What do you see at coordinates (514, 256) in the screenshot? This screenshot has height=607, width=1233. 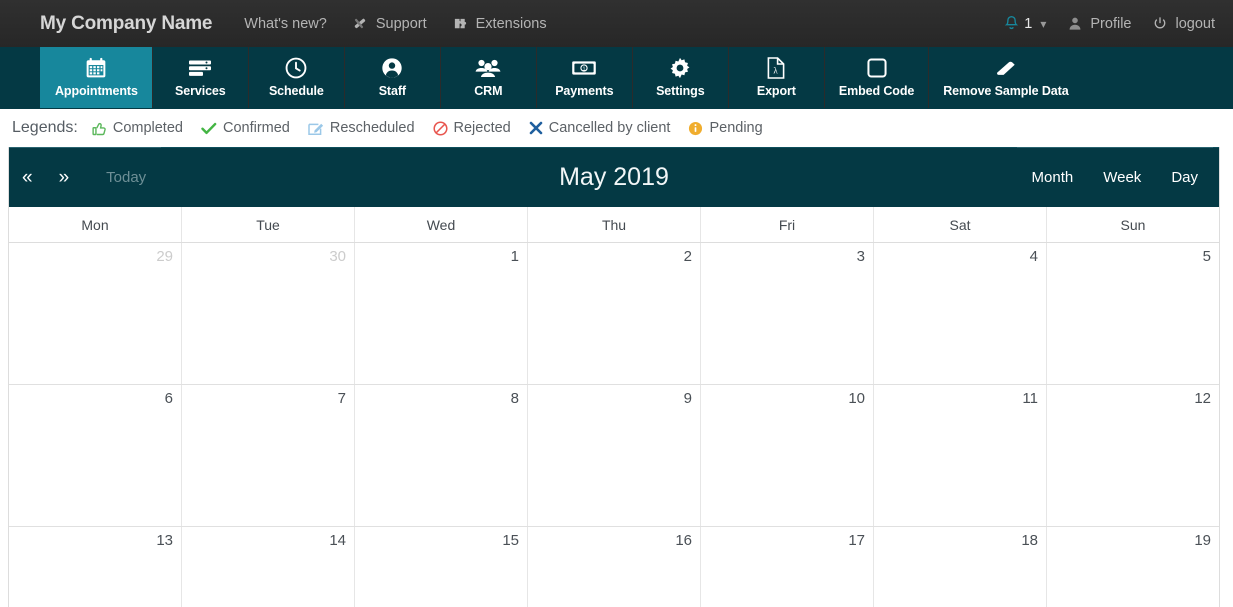 I see `day-number: 1` at bounding box center [514, 256].